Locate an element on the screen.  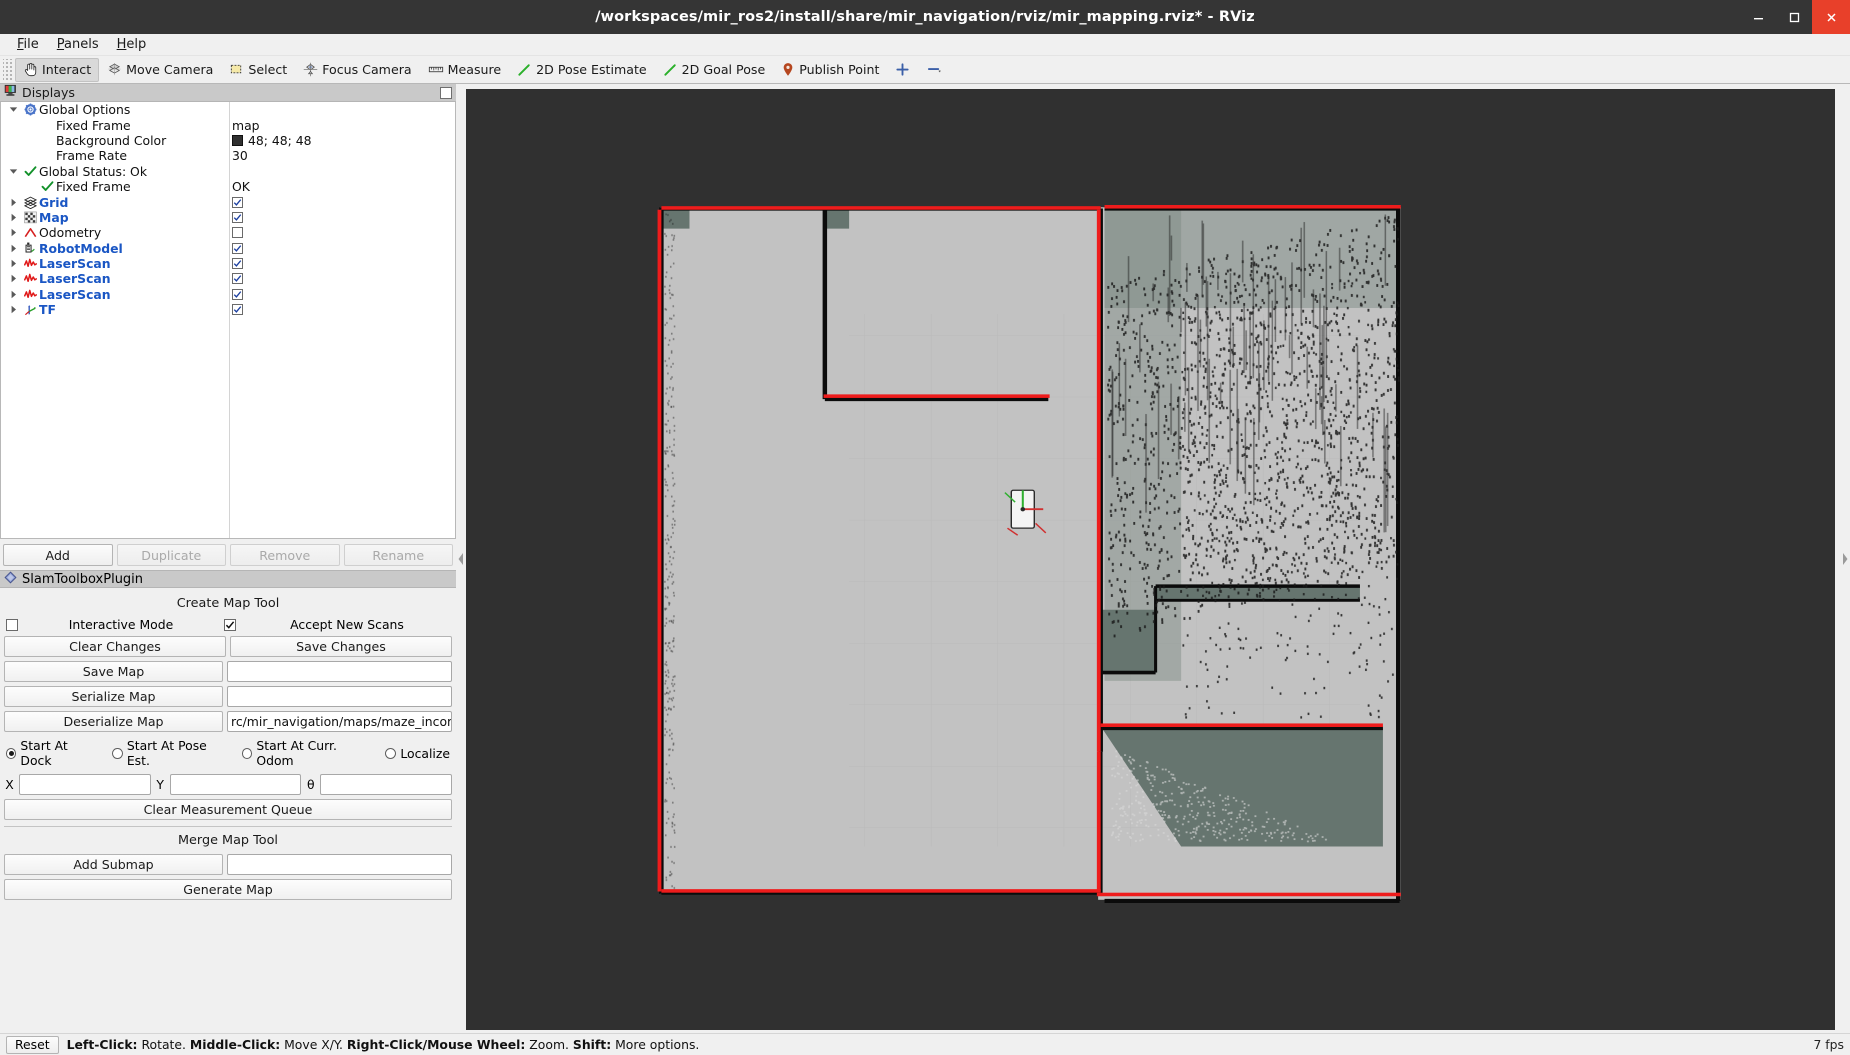
display-row-fixed-frame: Fixed Frame map is located at coordinates (228, 125).